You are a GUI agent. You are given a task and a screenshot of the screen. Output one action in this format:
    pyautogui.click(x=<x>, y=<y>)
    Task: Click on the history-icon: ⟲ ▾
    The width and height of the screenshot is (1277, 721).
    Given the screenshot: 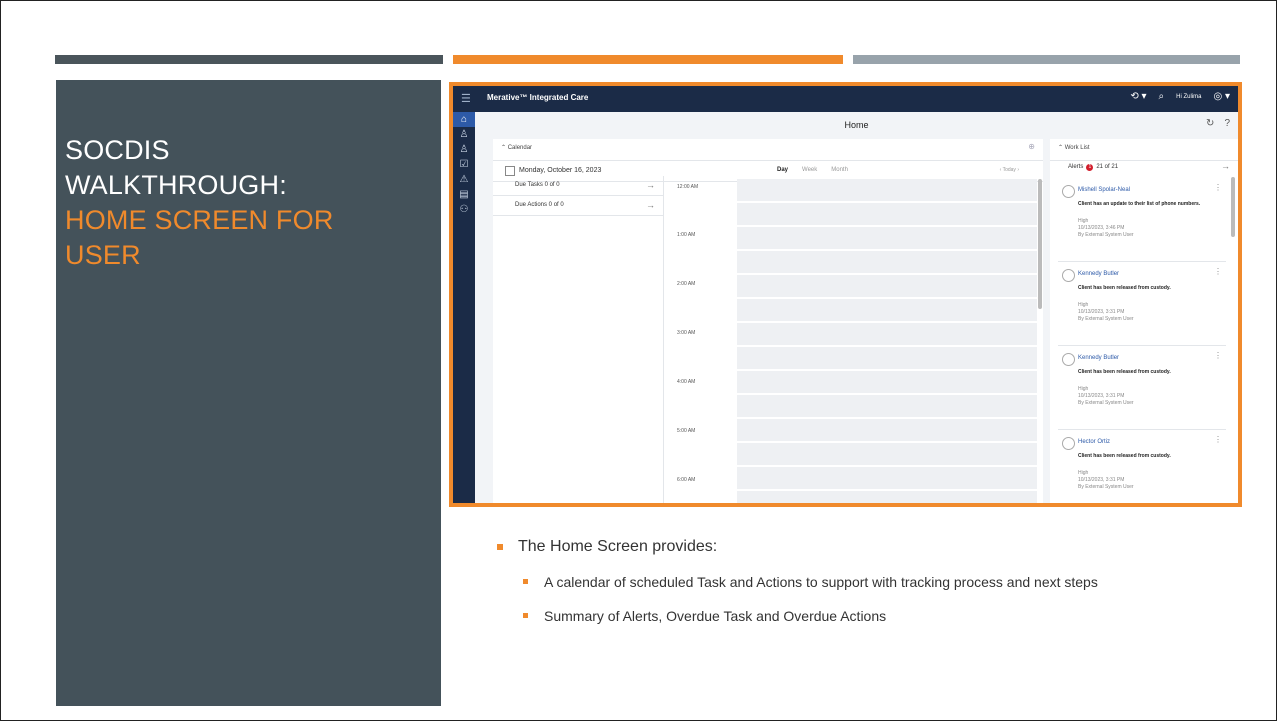 What is the action you would take?
    pyautogui.click(x=1138, y=96)
    